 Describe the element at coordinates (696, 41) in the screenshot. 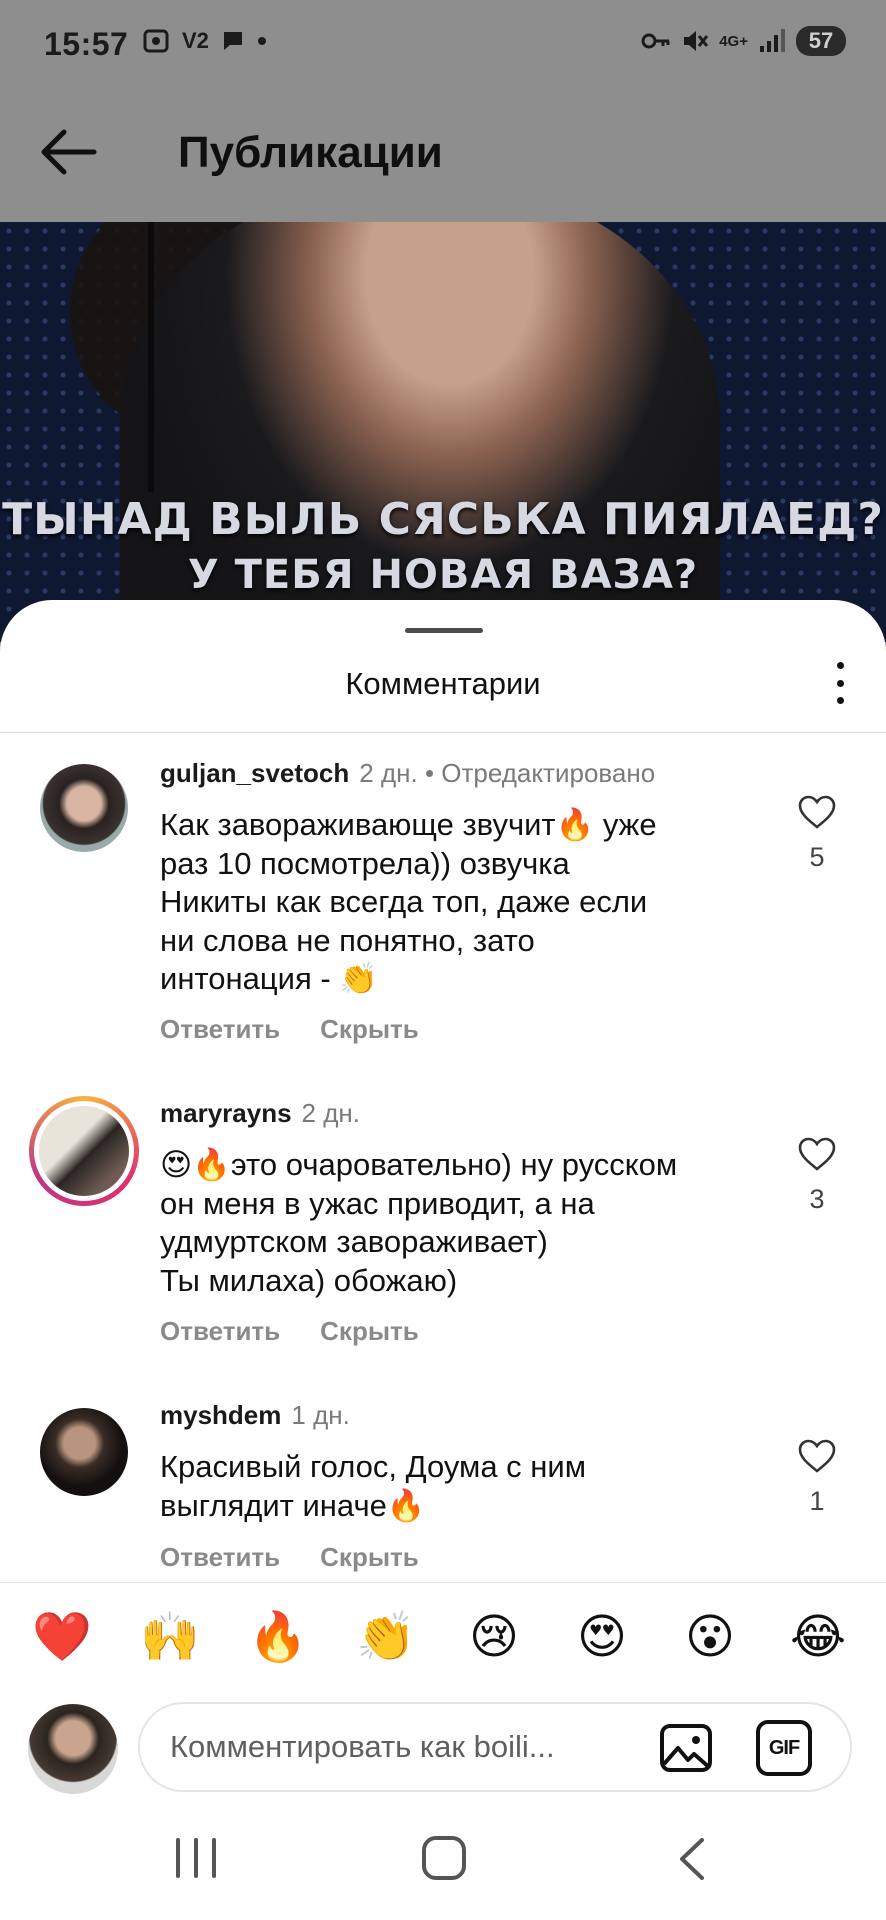

I see `mute-icon` at that location.